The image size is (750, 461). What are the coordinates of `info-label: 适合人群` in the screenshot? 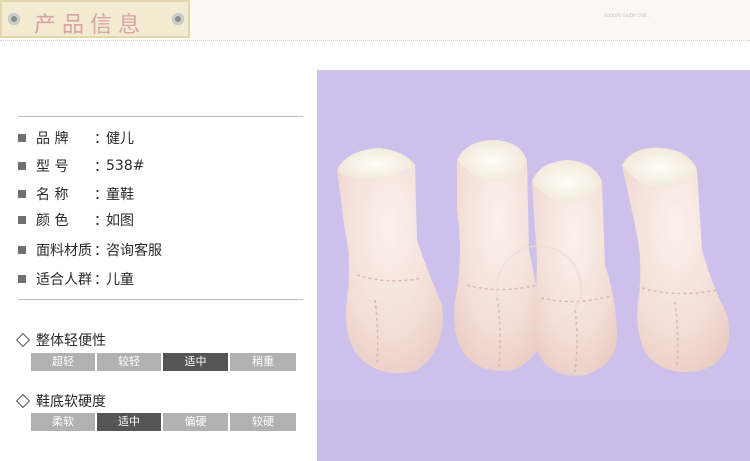 It's located at (64, 280).